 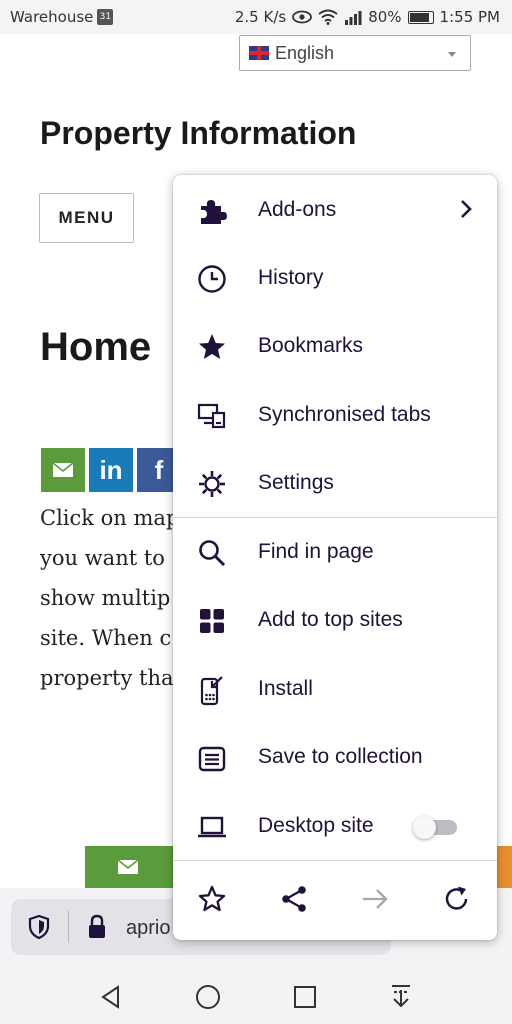 I want to click on reload-icon, so click(x=456, y=898).